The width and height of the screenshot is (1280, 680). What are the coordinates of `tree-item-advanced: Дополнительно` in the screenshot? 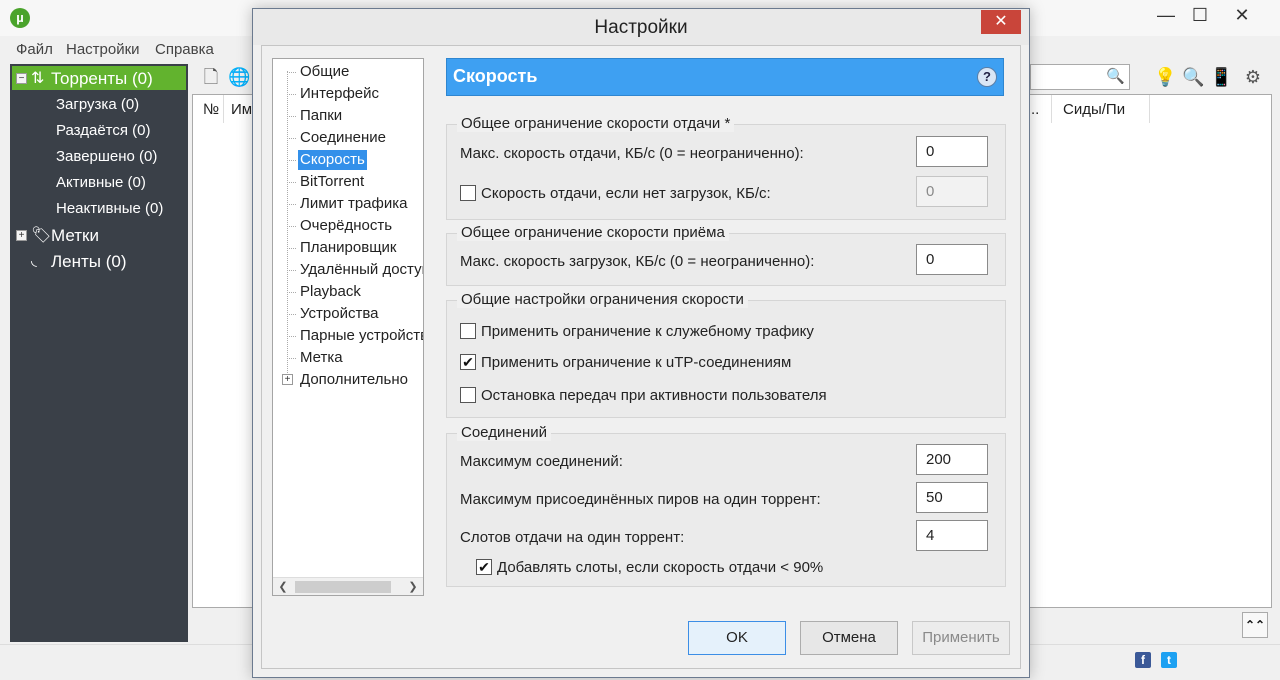 It's located at (354, 380).